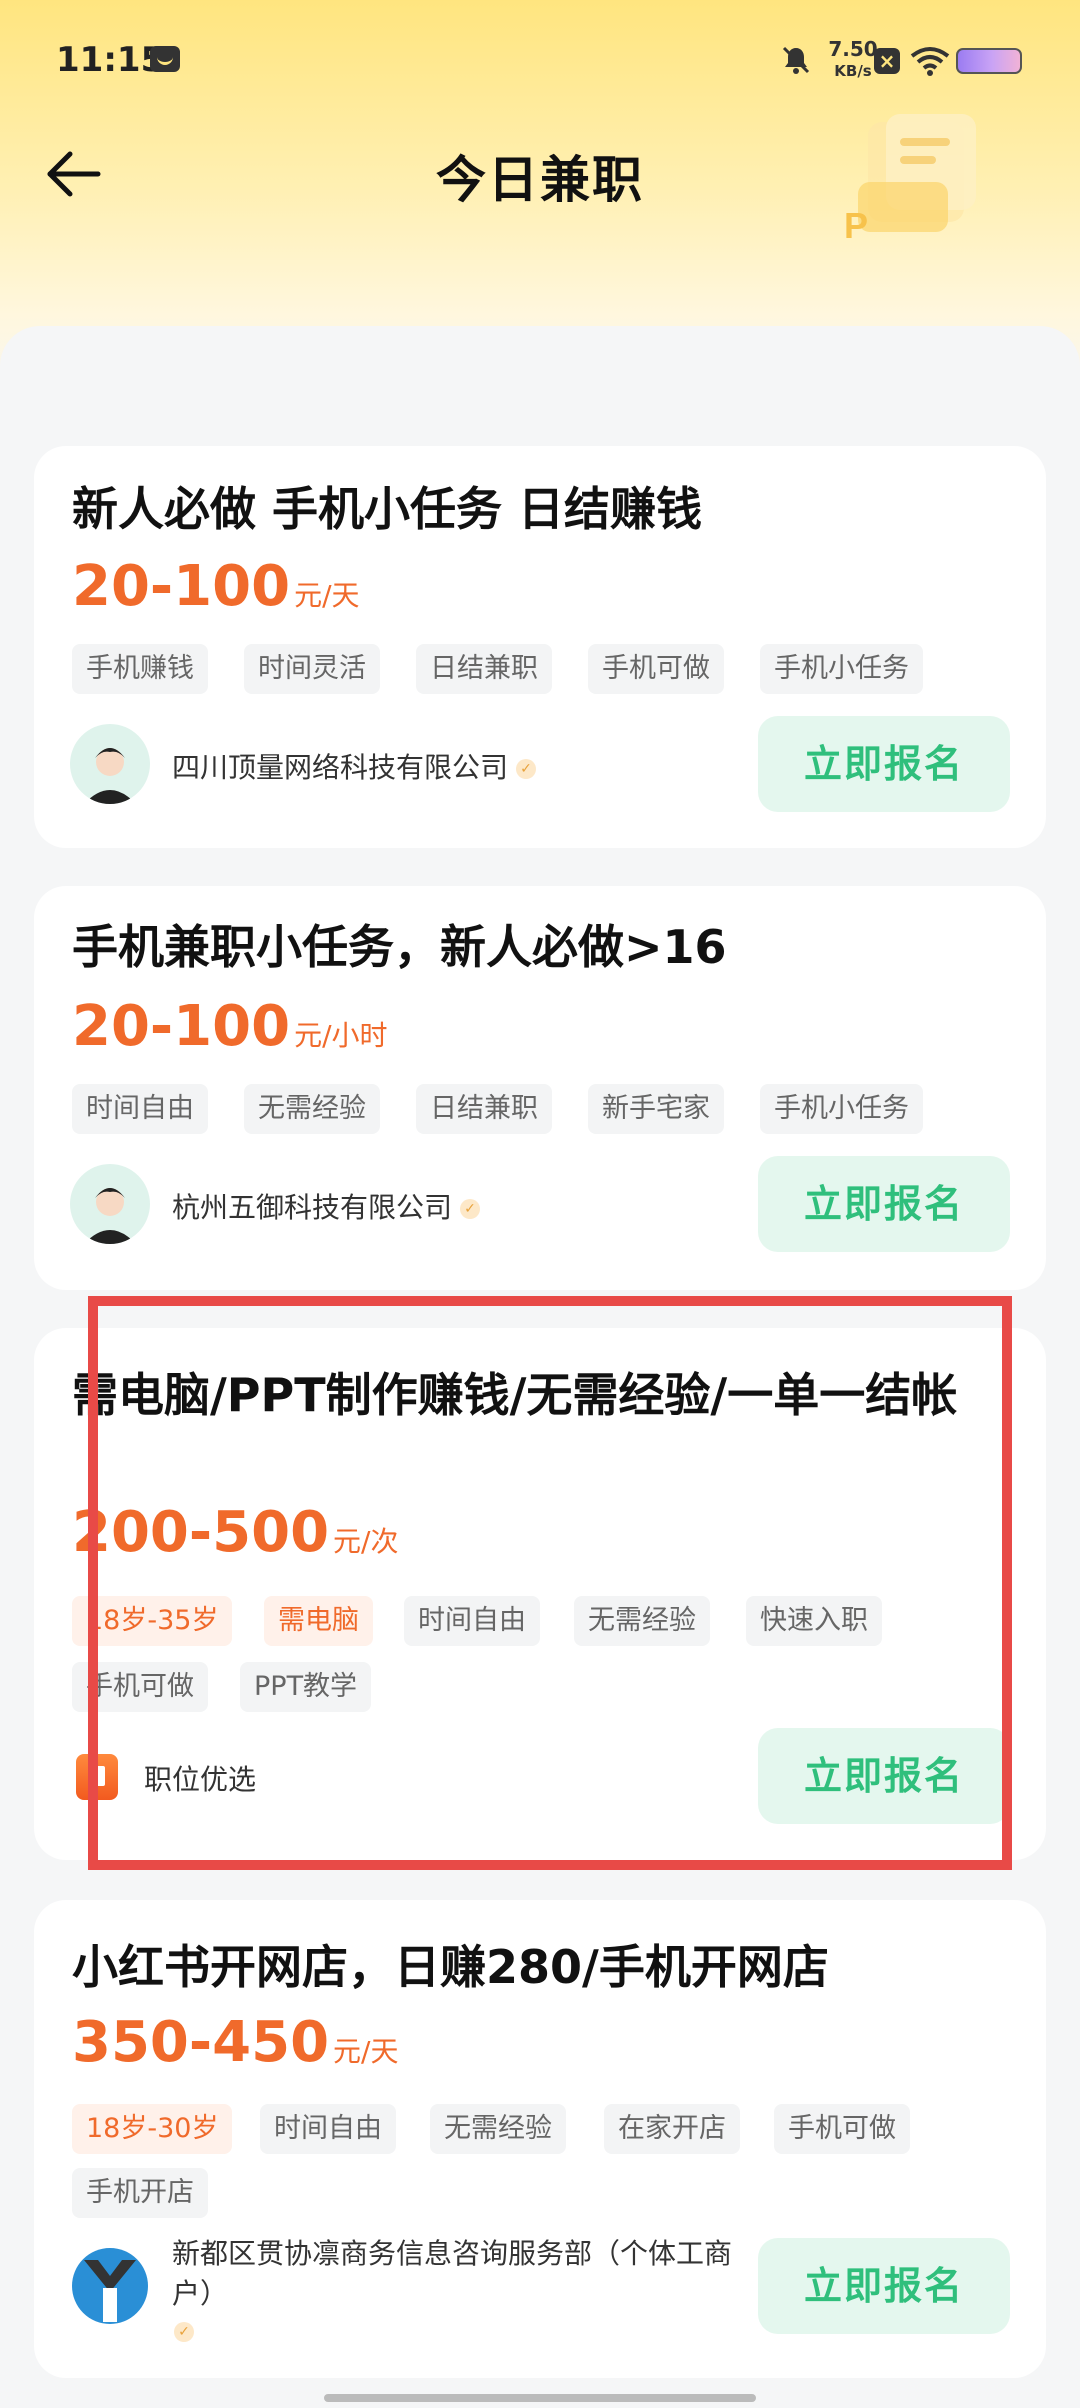 Image resolution: width=1080 pixels, height=2408 pixels. I want to click on job-salary: 20-100 元/天, so click(216, 586).